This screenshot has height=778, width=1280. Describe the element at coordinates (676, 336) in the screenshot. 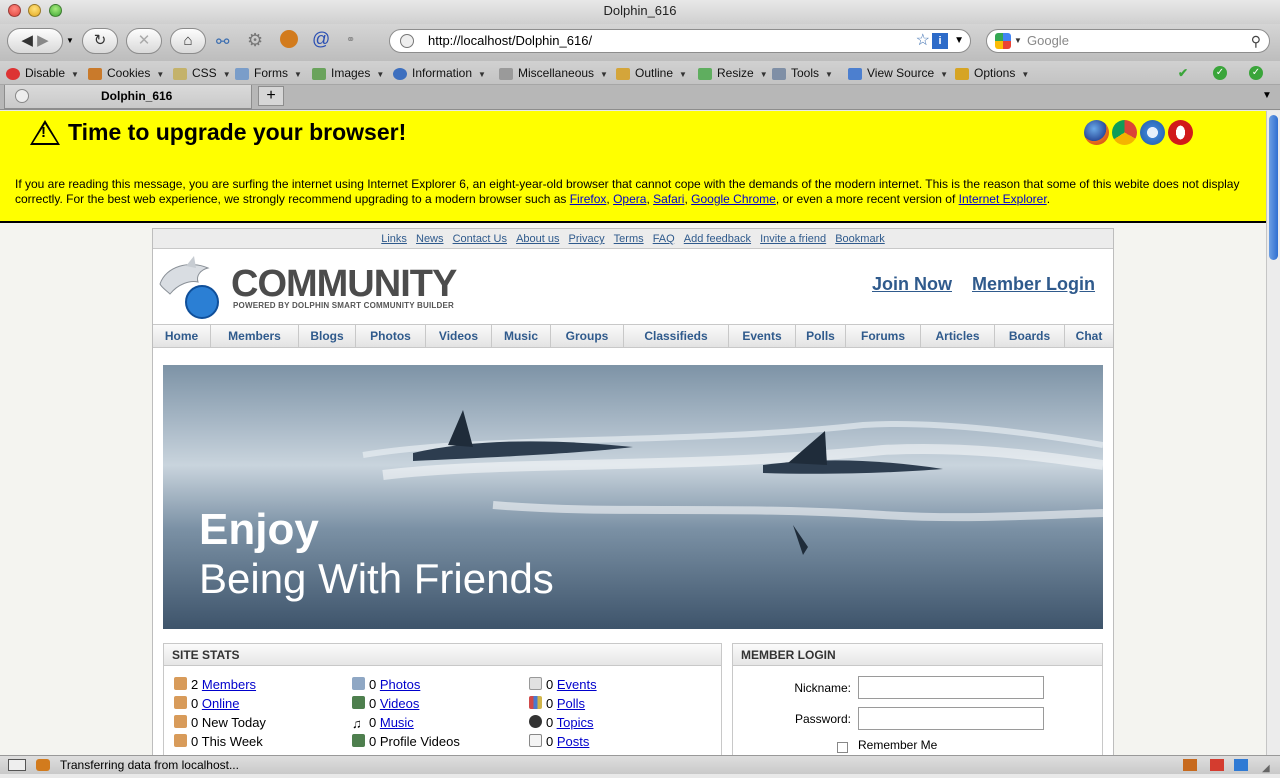

I see `menu-classifieds: Classifieds` at that location.